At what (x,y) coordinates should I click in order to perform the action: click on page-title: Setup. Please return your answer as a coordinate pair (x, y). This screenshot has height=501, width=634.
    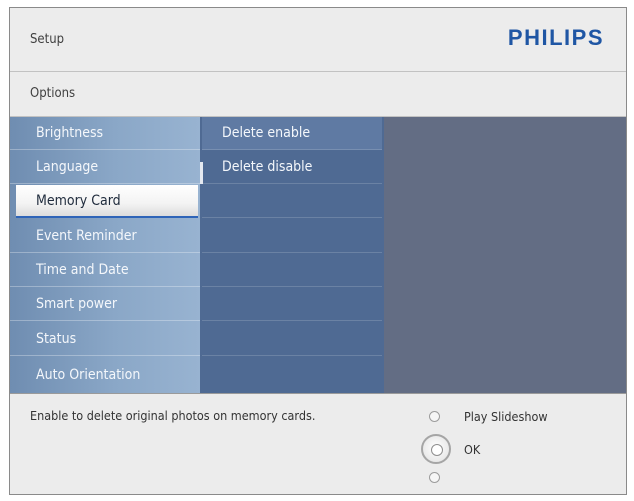
    Looking at the image, I should click on (47, 39).